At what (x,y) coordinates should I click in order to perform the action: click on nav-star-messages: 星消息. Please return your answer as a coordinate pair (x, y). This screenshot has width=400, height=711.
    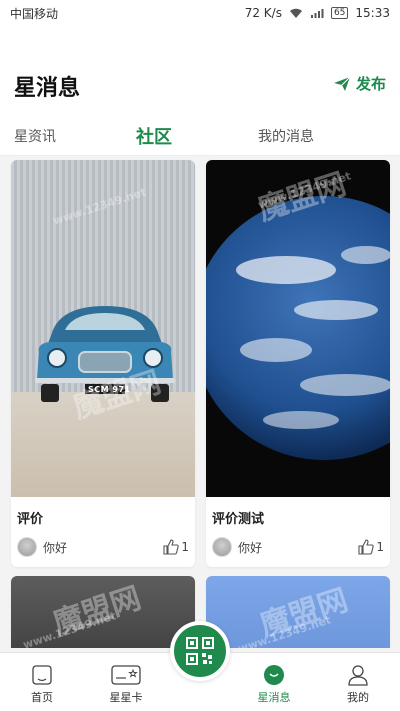
    Looking at the image, I should click on (274, 682).